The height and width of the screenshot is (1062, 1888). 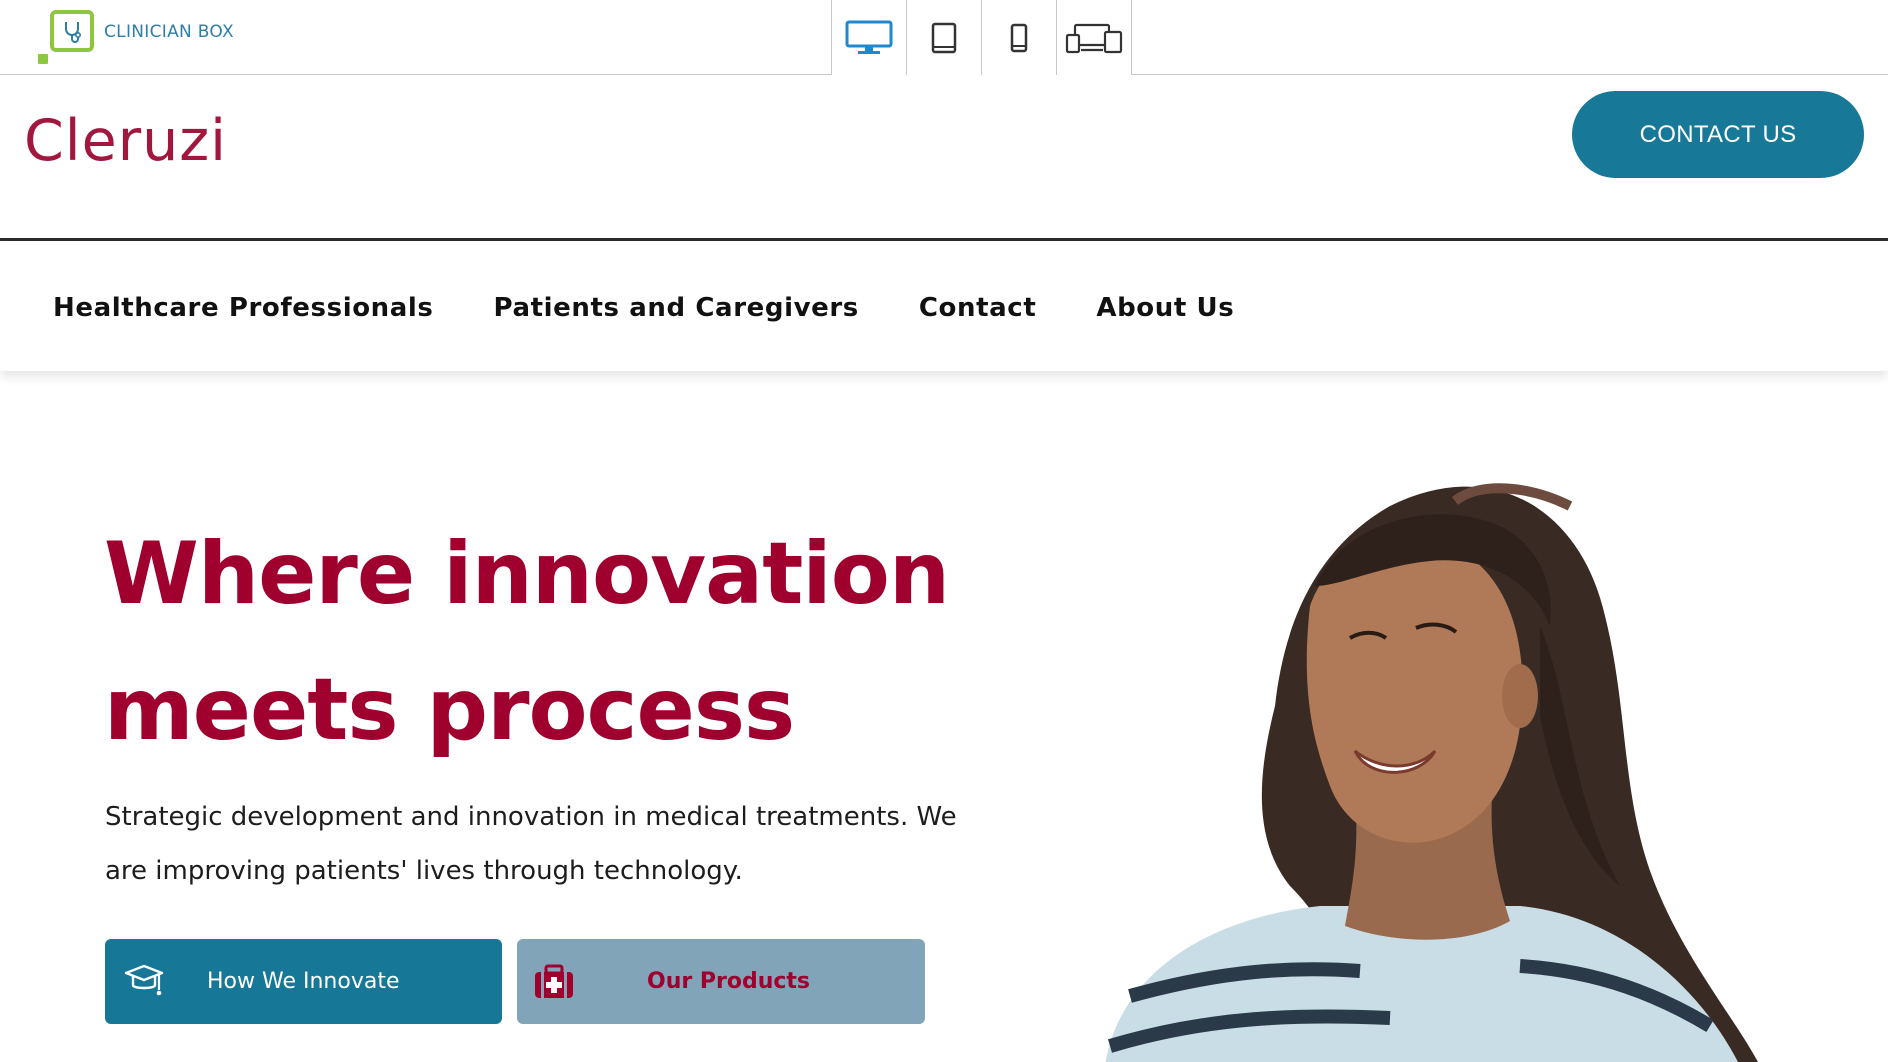 I want to click on nav-item-patients-caregivers: Patients and Caregivers, so click(x=676, y=308).